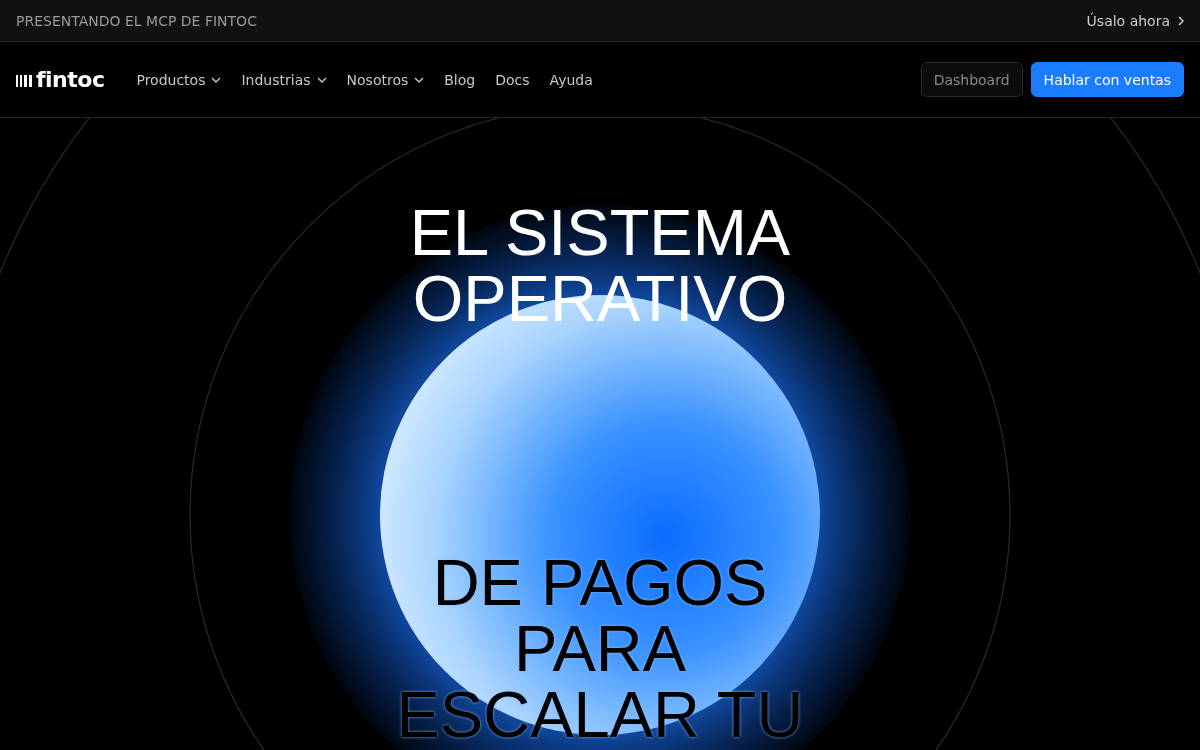  I want to click on headline-line: DE PAGOS, so click(600, 583).